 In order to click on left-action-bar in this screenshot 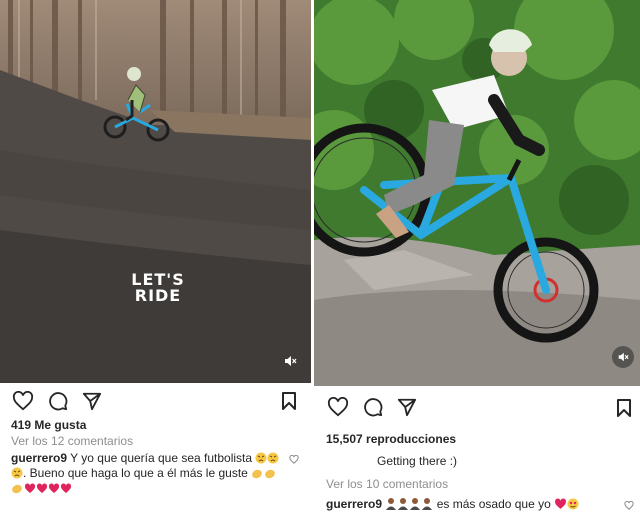, I will do `click(57, 401)`.